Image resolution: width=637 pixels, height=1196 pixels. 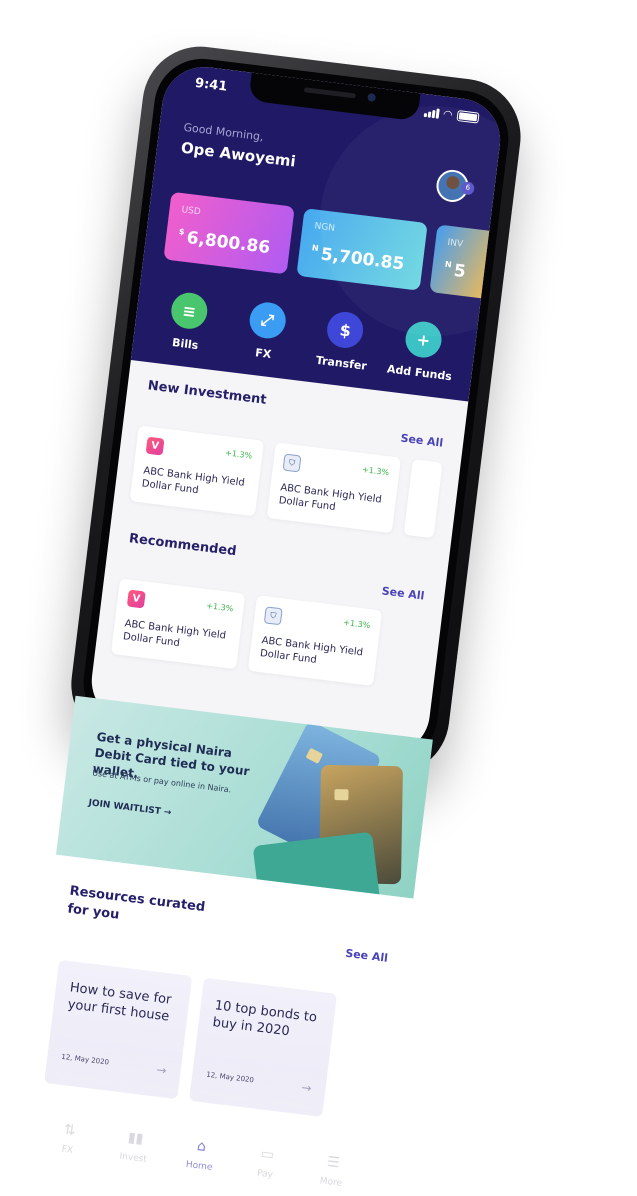 I want to click on tab-label: Invest, so click(x=133, y=1158).